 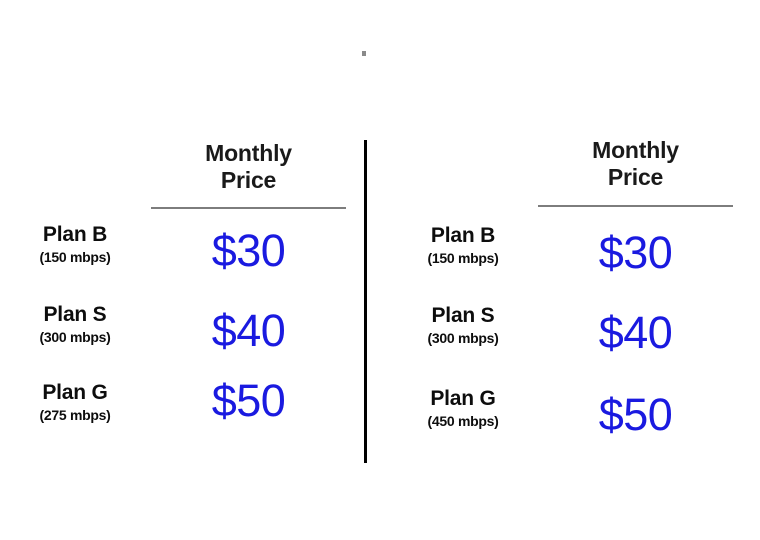 What do you see at coordinates (635, 150) in the screenshot?
I see `right-header-line-1: Monthly` at bounding box center [635, 150].